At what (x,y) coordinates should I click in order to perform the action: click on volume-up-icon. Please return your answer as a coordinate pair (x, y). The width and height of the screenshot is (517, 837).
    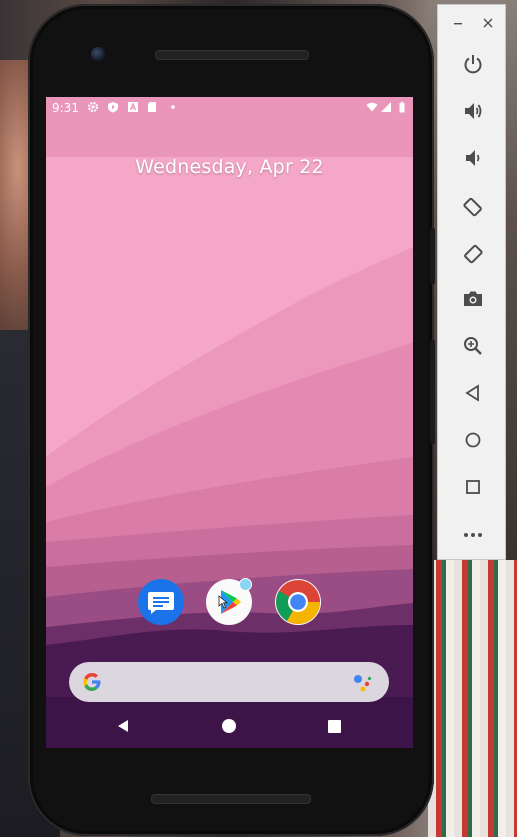
    Looking at the image, I should click on (472, 111).